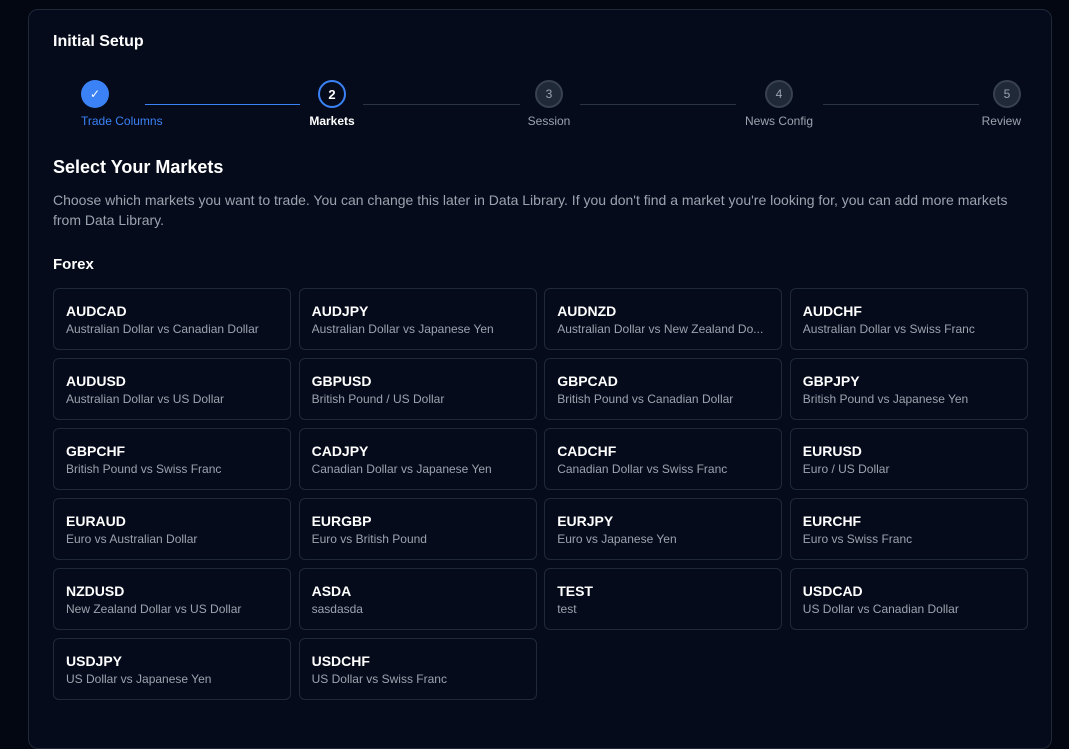  I want to click on market-name: New Zealand Dollar vs US Dollar, so click(154, 609).